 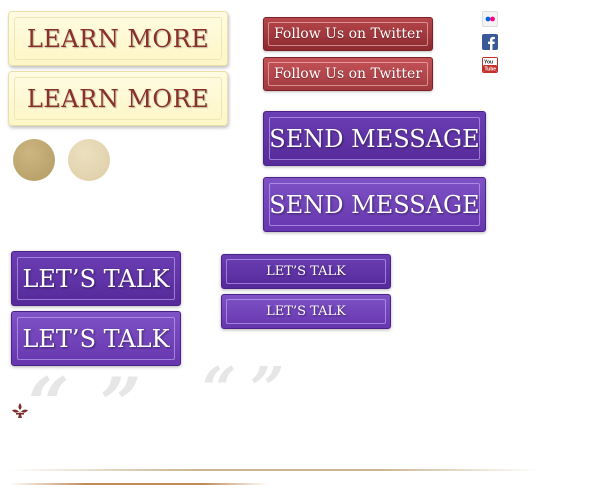 I want to click on send-message-button-hover: SEND MESSAGE, so click(x=374, y=204).